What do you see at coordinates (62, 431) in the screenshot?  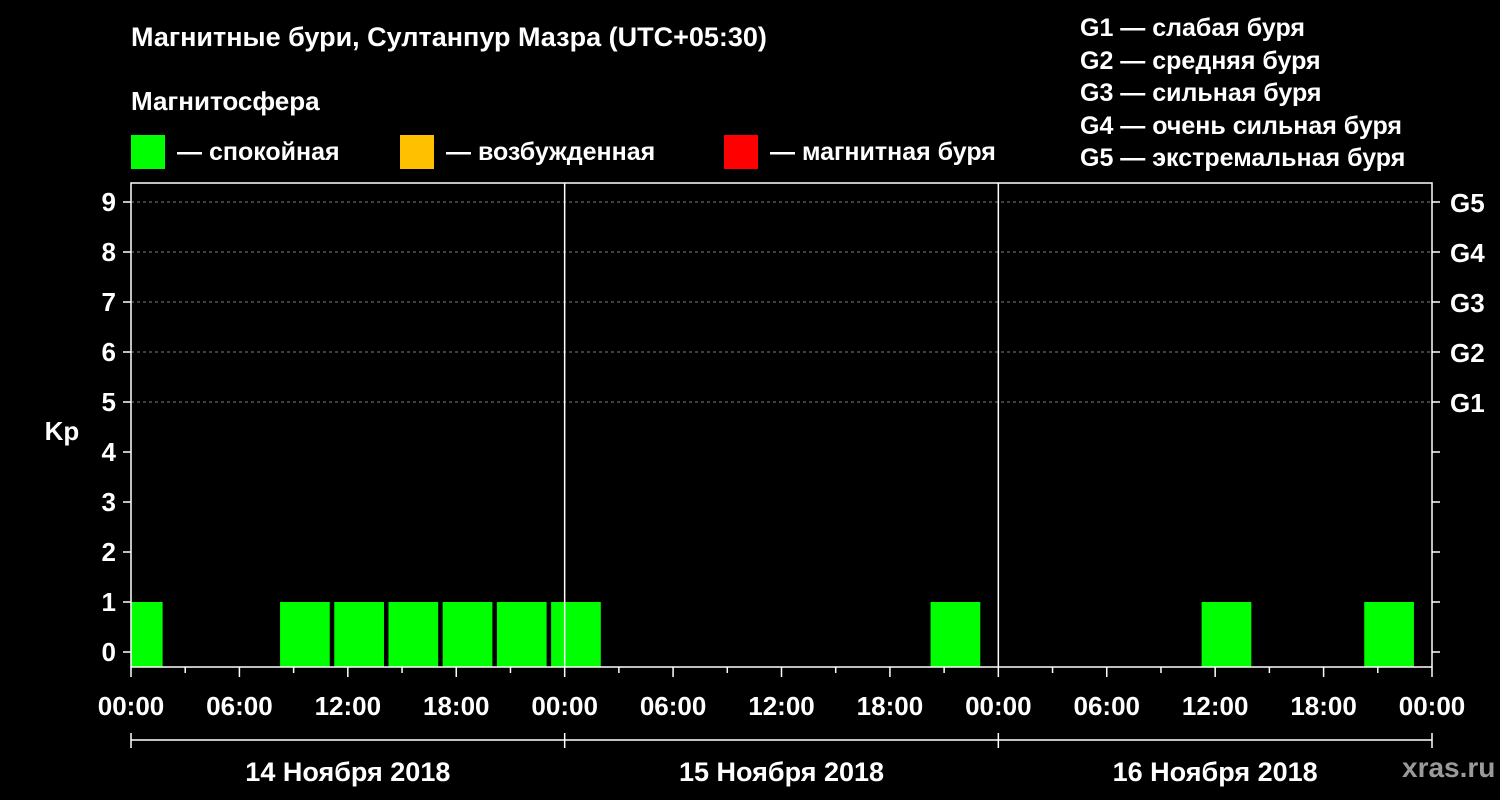 I see `y-axis-label: Kp` at bounding box center [62, 431].